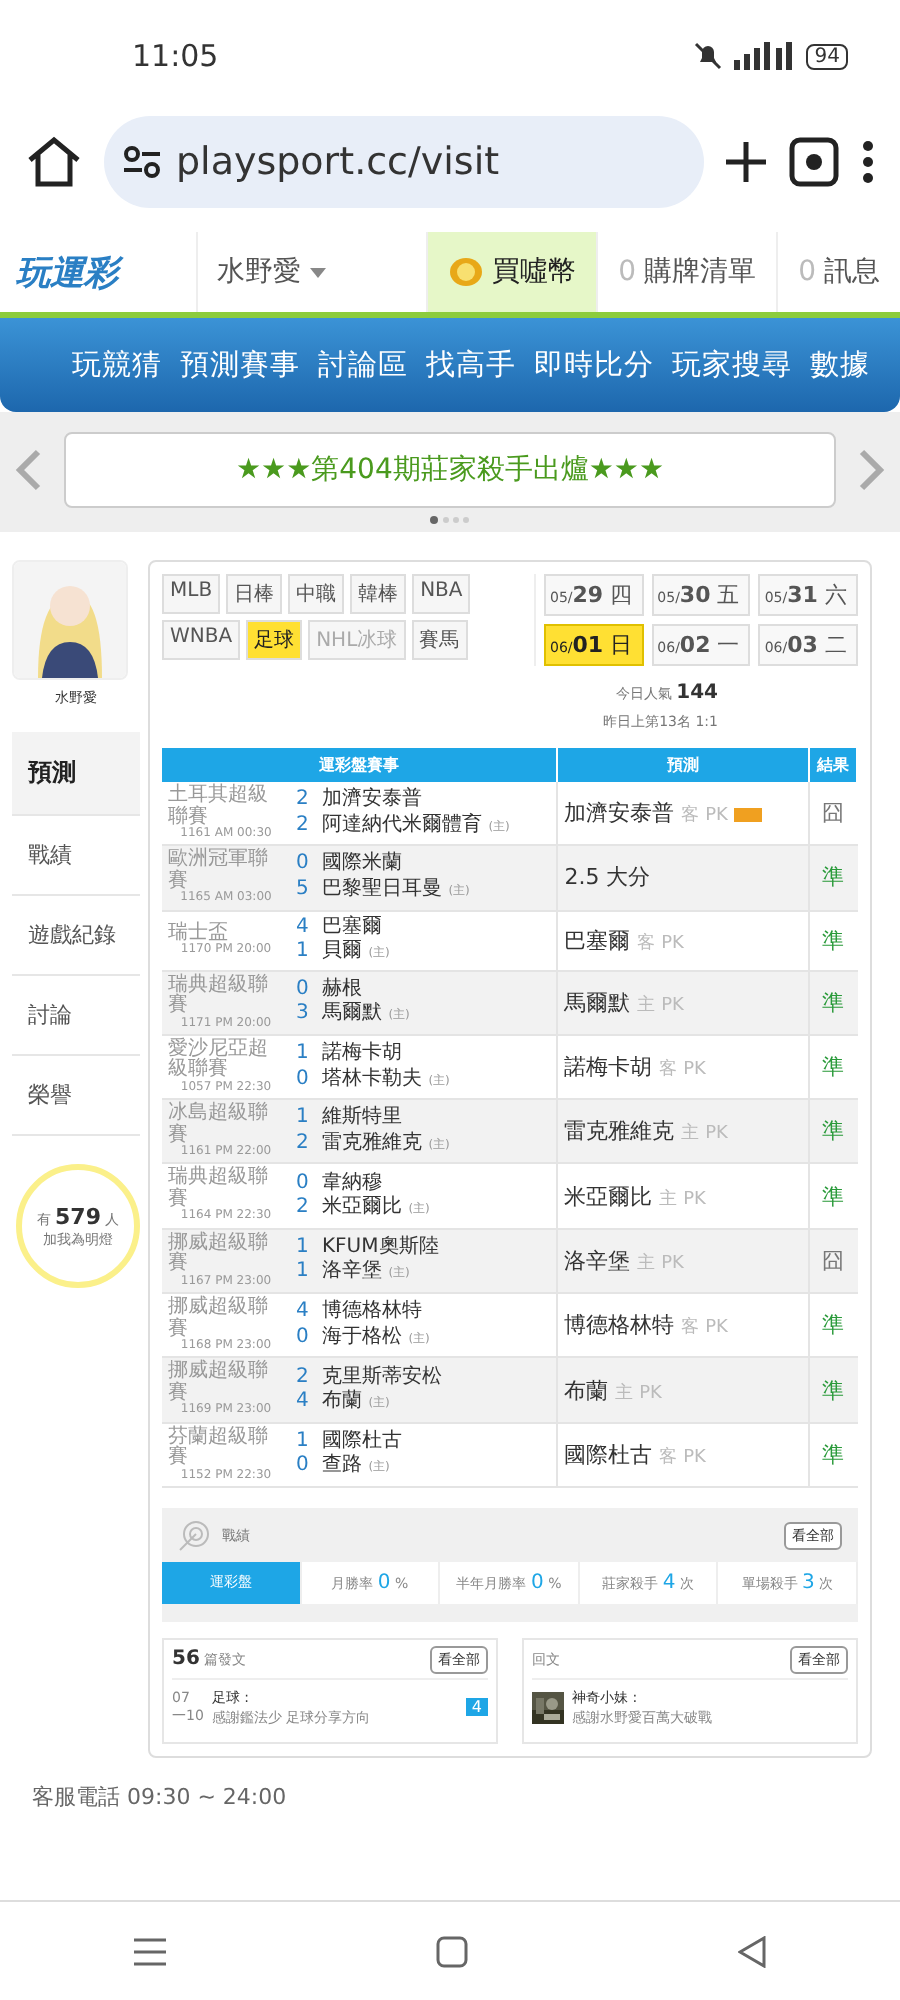 This screenshot has width=900, height=2000. Describe the element at coordinates (254, 594) in the screenshot. I see `sport-filter: 日棒` at that location.